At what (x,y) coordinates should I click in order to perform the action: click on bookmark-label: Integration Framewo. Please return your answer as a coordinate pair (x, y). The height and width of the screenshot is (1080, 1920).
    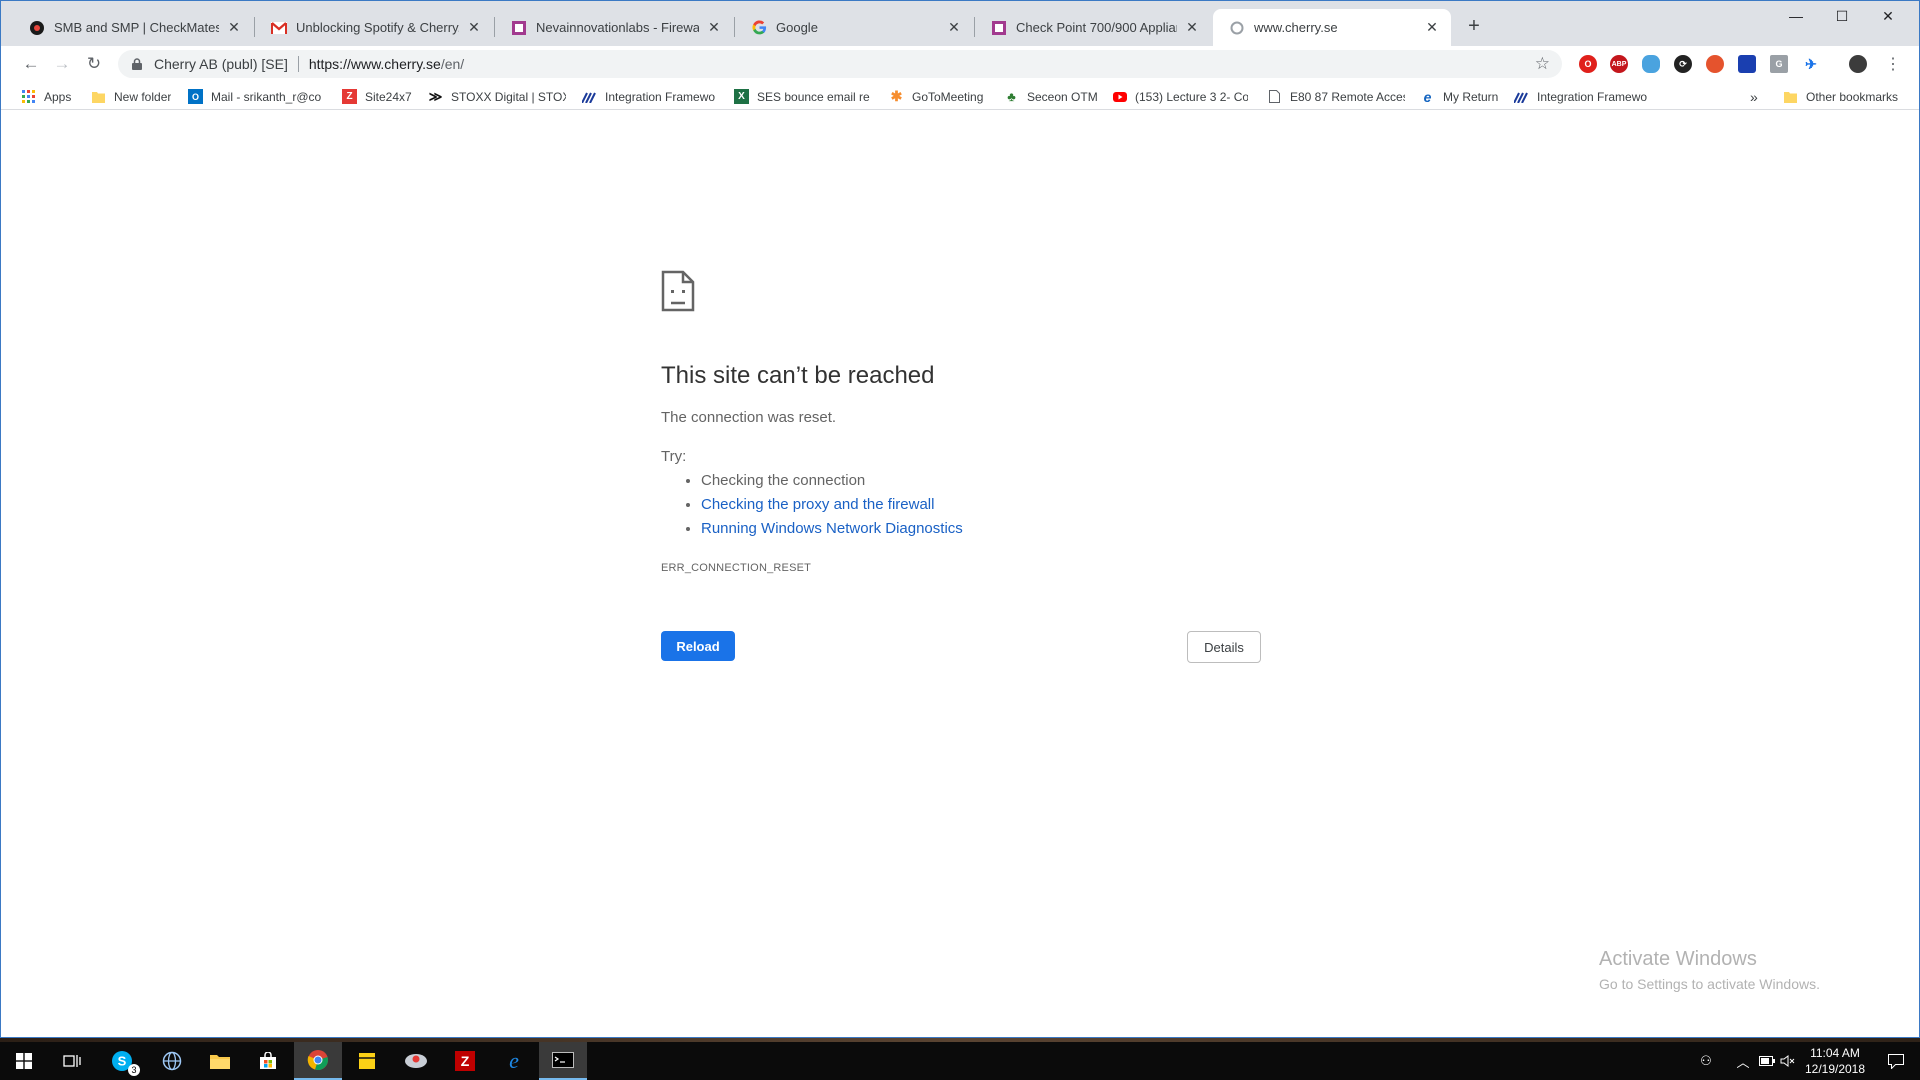
    Looking at the image, I should click on (660, 96).